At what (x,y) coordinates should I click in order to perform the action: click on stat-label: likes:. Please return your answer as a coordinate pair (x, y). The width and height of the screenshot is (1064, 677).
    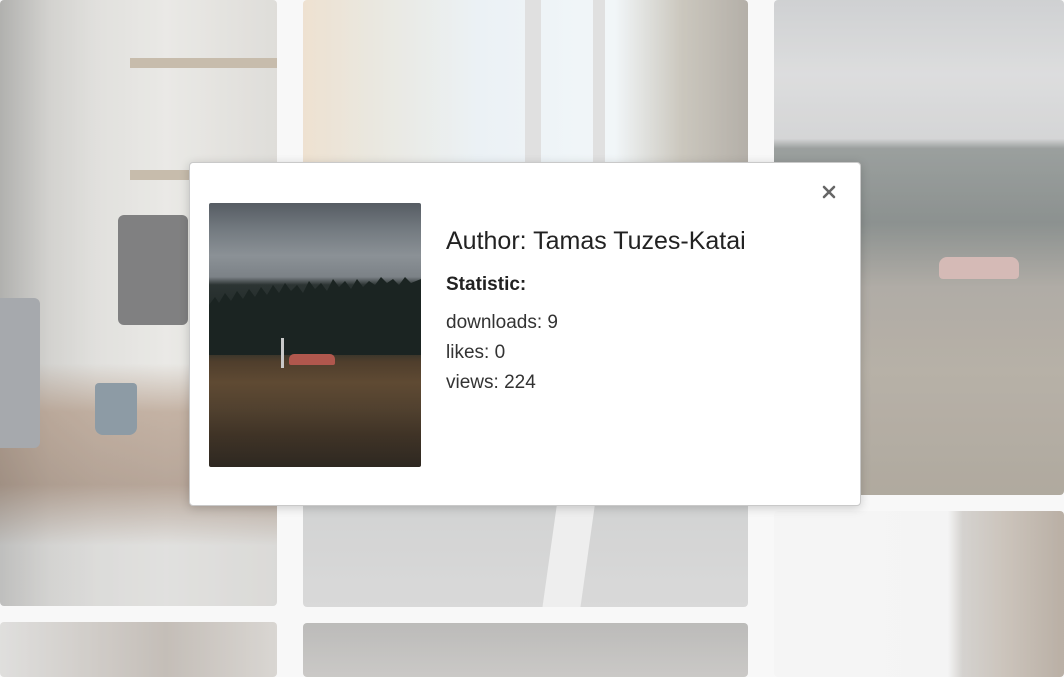
    Looking at the image, I should click on (468, 352).